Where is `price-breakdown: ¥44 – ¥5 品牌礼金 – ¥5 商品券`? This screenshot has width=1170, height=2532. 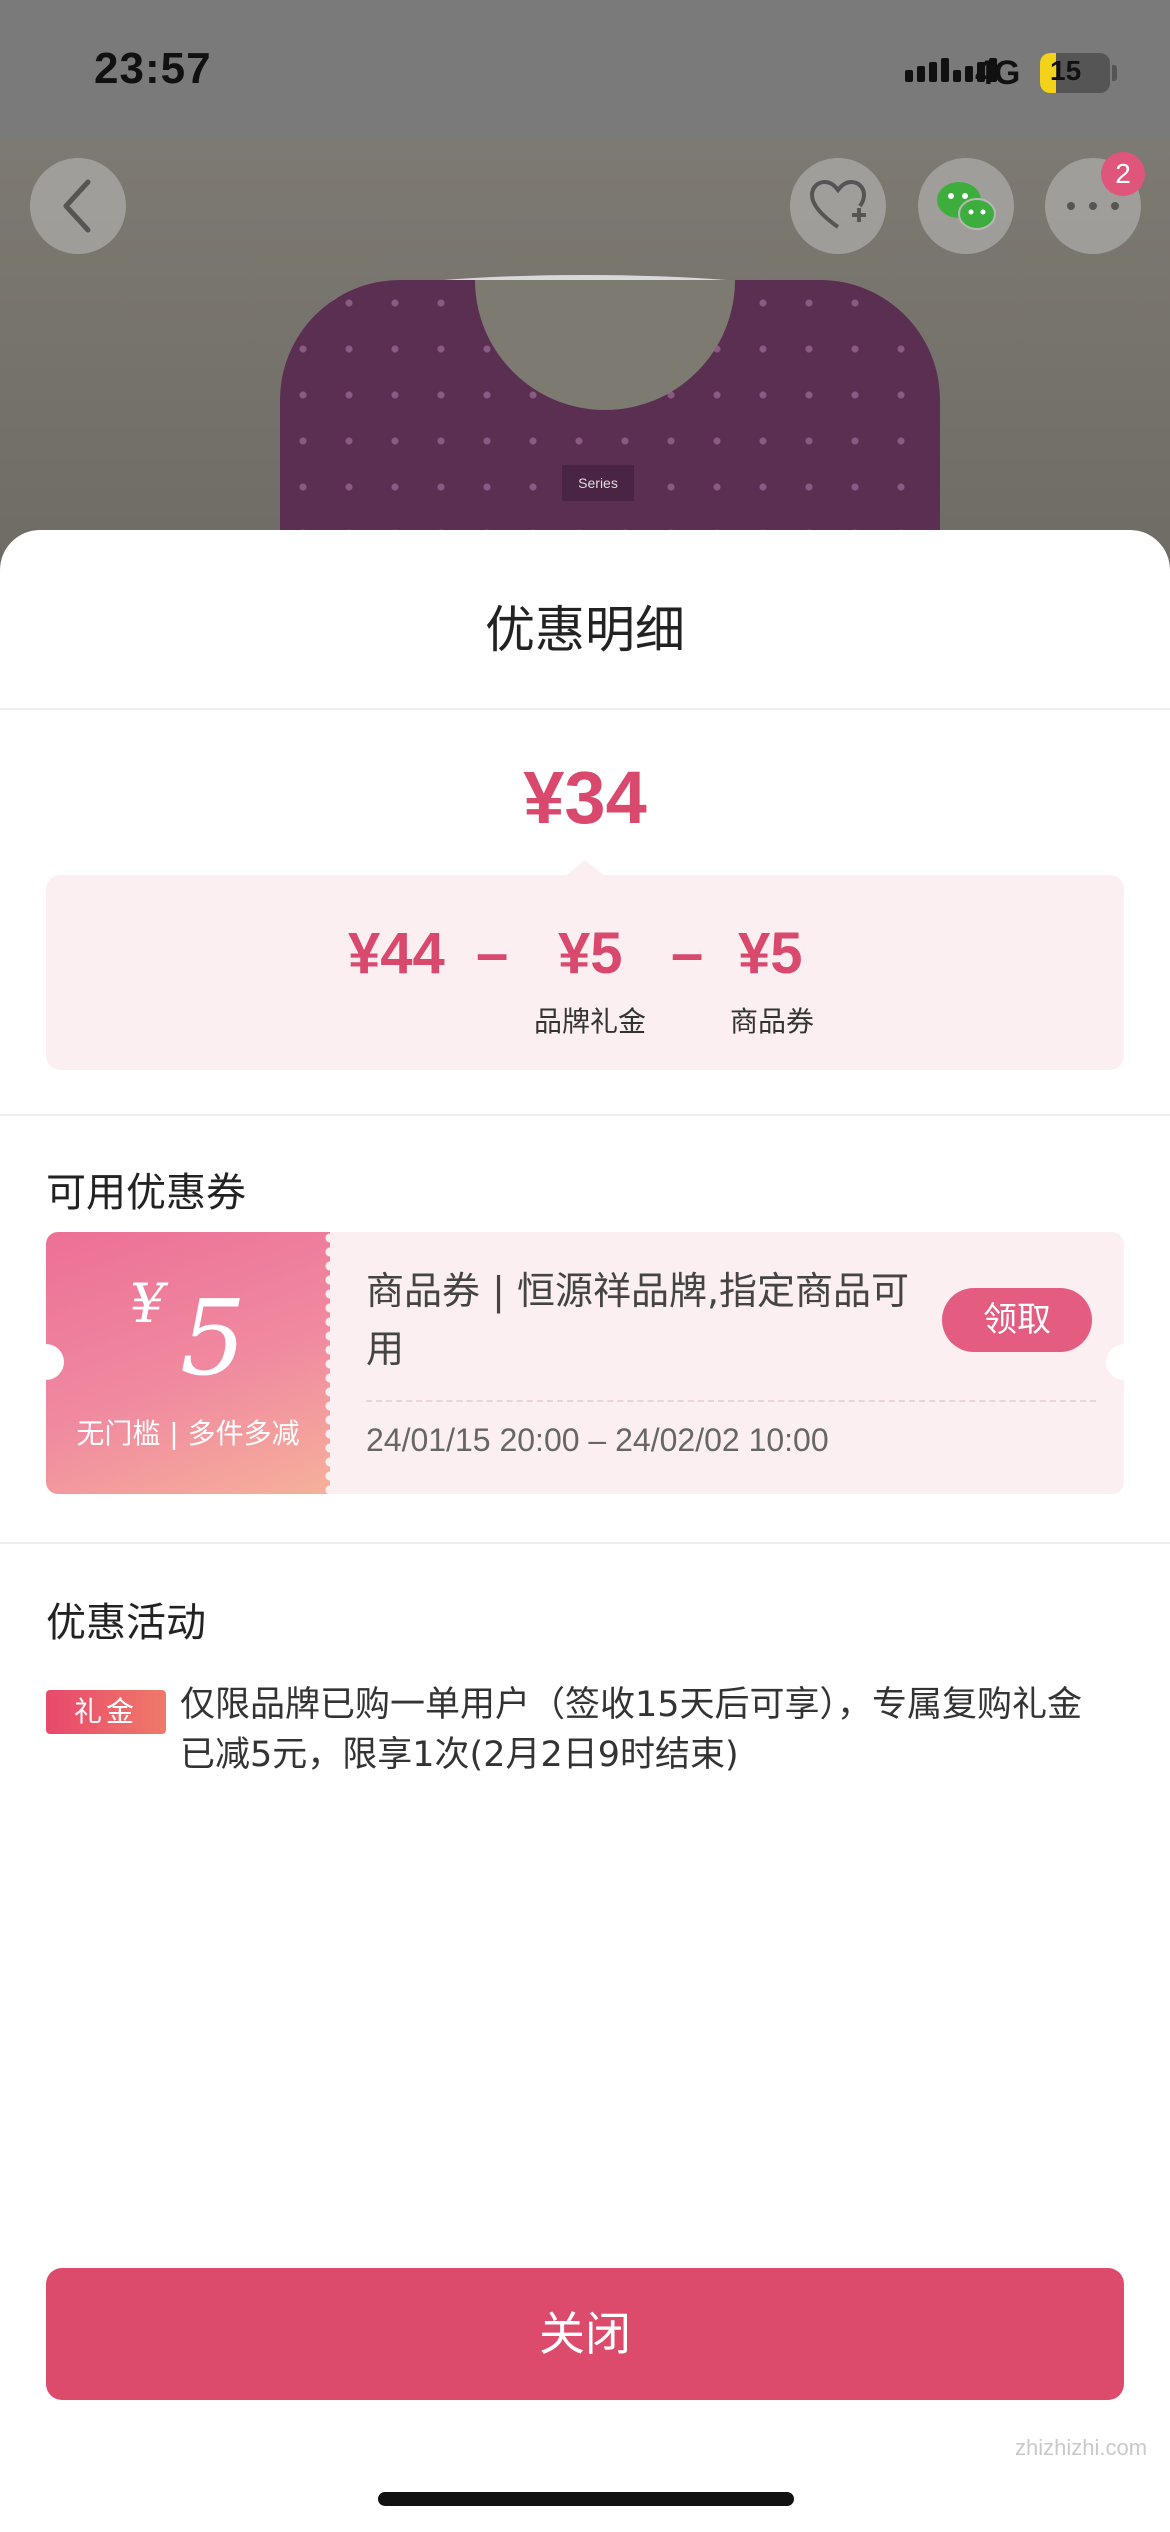
price-breakdown: ¥44 – ¥5 品牌礼金 – ¥5 商品券 is located at coordinates (585, 972).